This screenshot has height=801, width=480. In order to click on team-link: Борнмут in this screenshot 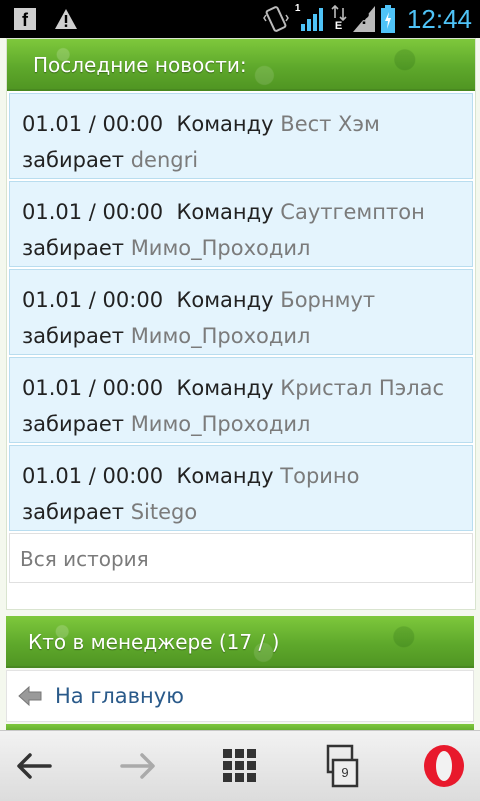, I will do `click(327, 300)`.